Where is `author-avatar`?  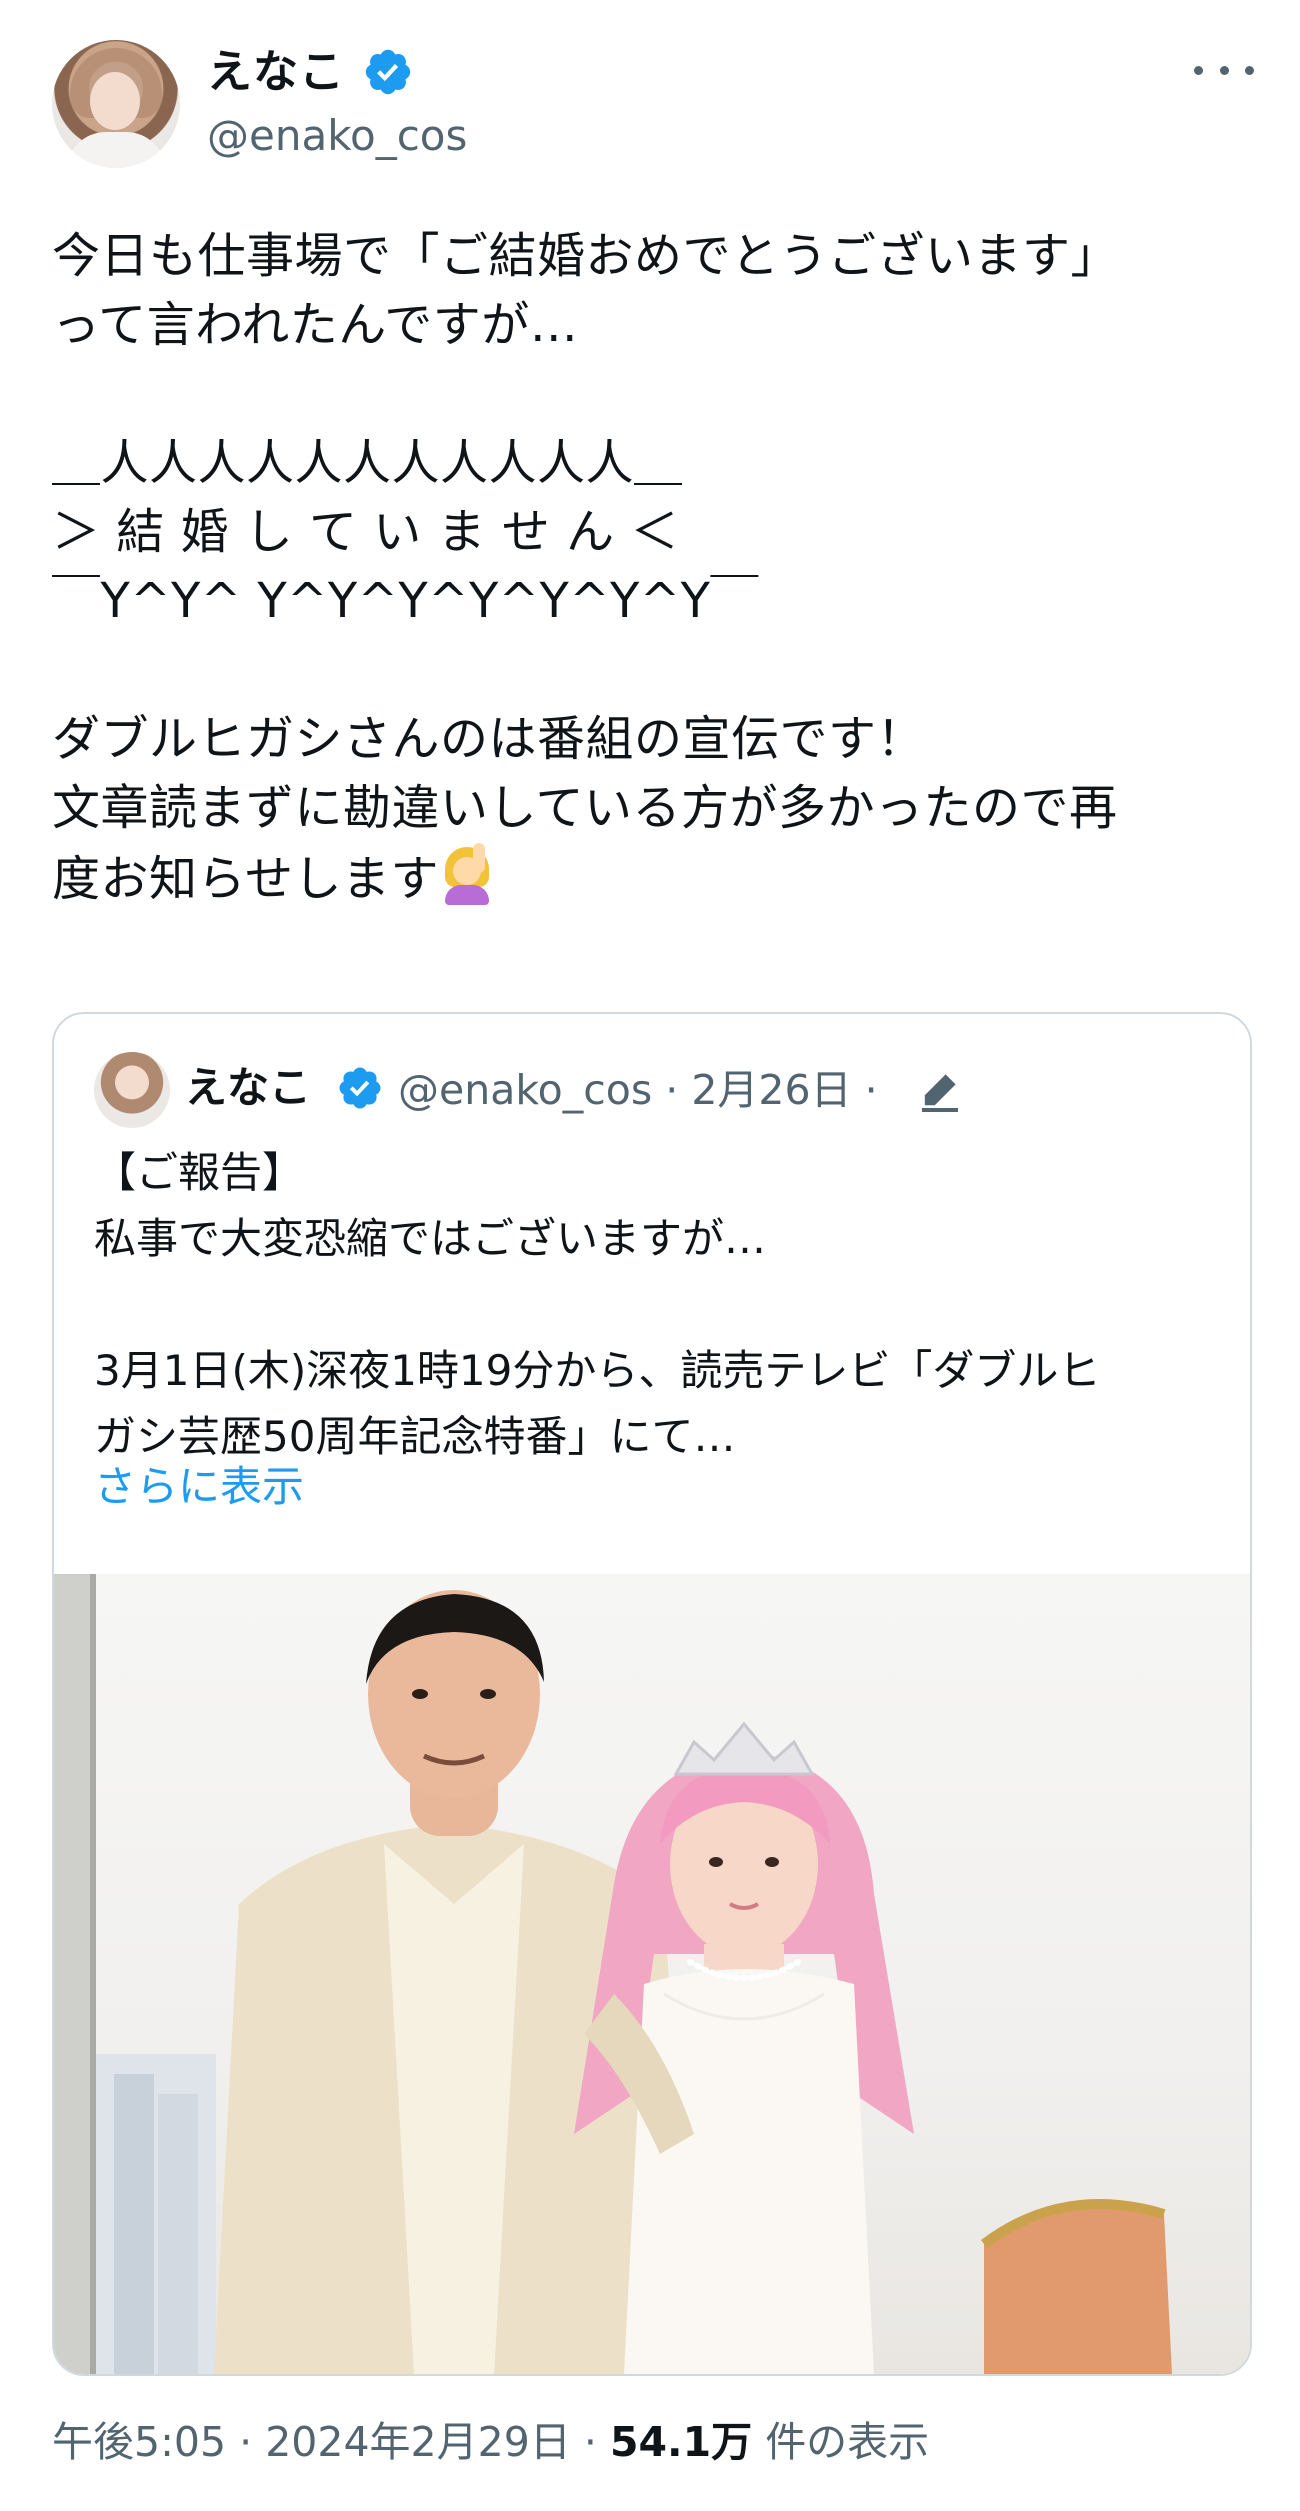
author-avatar is located at coordinates (116, 104).